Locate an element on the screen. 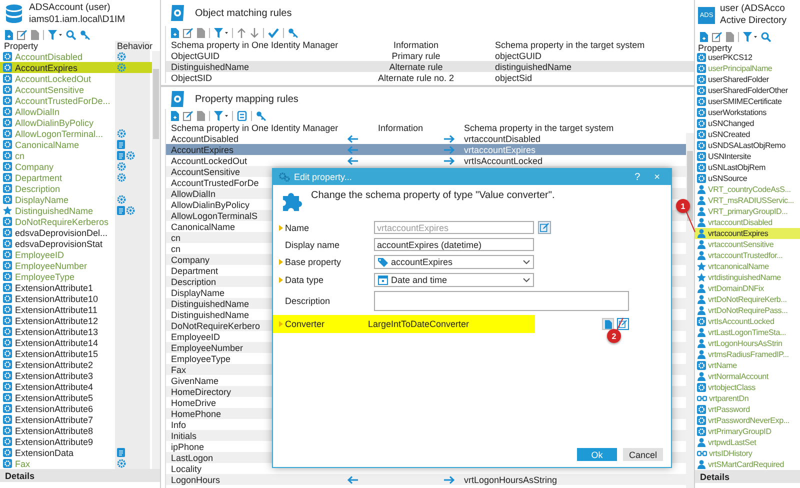 The height and width of the screenshot is (488, 800). description-field is located at coordinates (501, 301).